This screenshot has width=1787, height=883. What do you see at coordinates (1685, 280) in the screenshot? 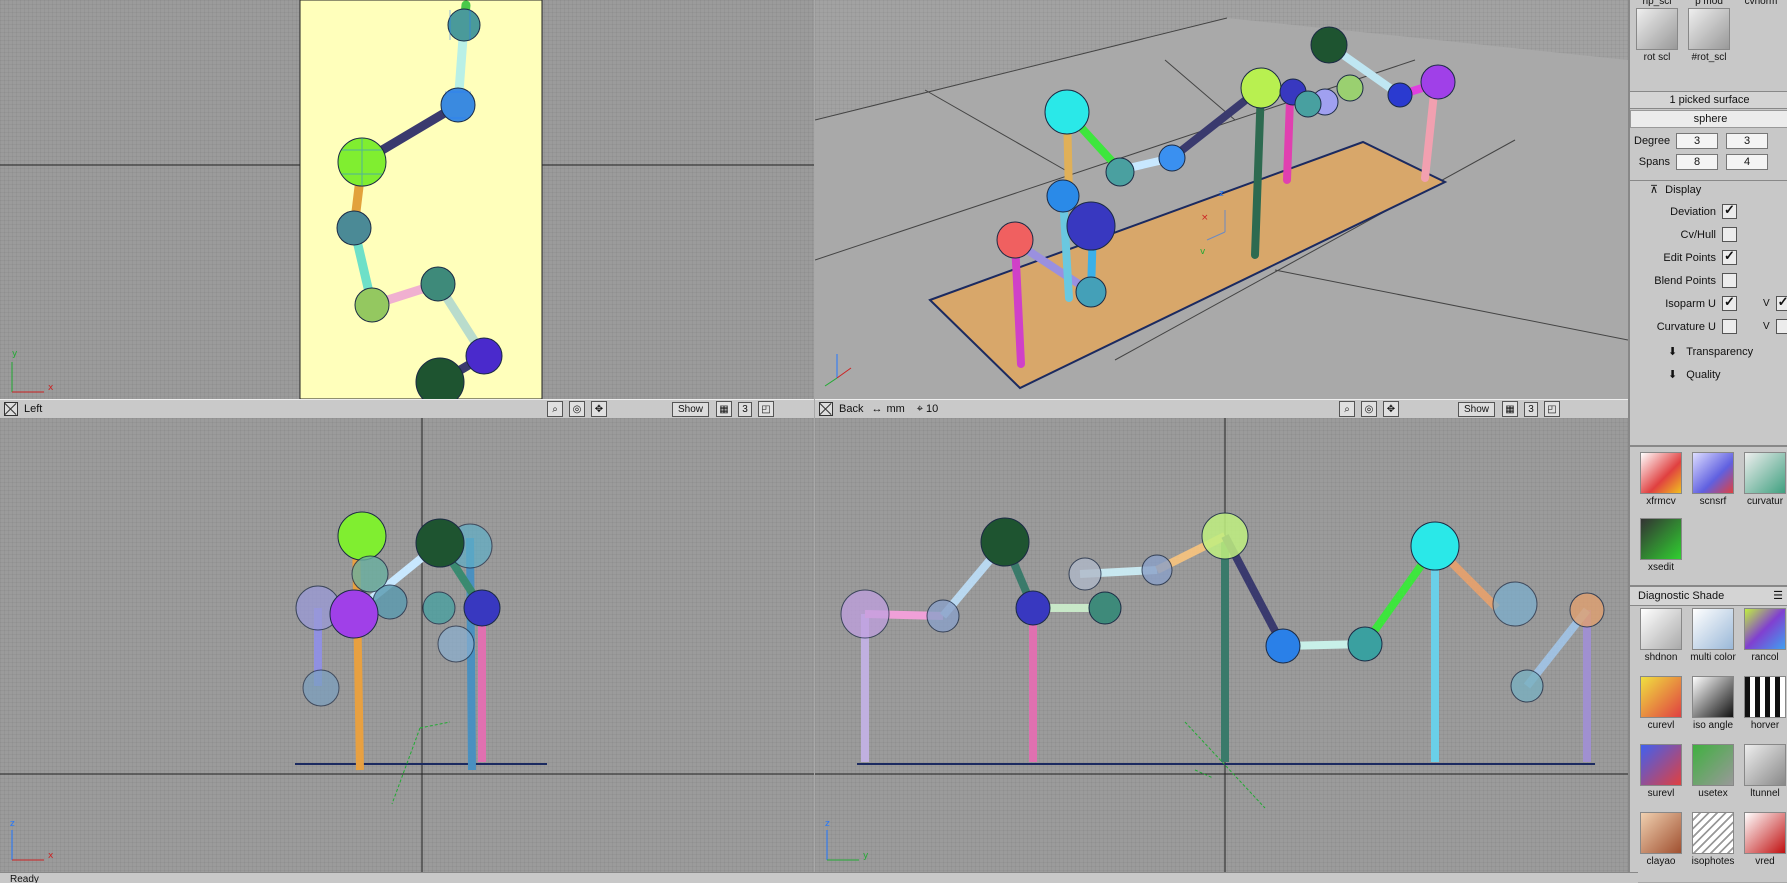
I see `display-row-blendpoints: Blend Points` at bounding box center [1685, 280].